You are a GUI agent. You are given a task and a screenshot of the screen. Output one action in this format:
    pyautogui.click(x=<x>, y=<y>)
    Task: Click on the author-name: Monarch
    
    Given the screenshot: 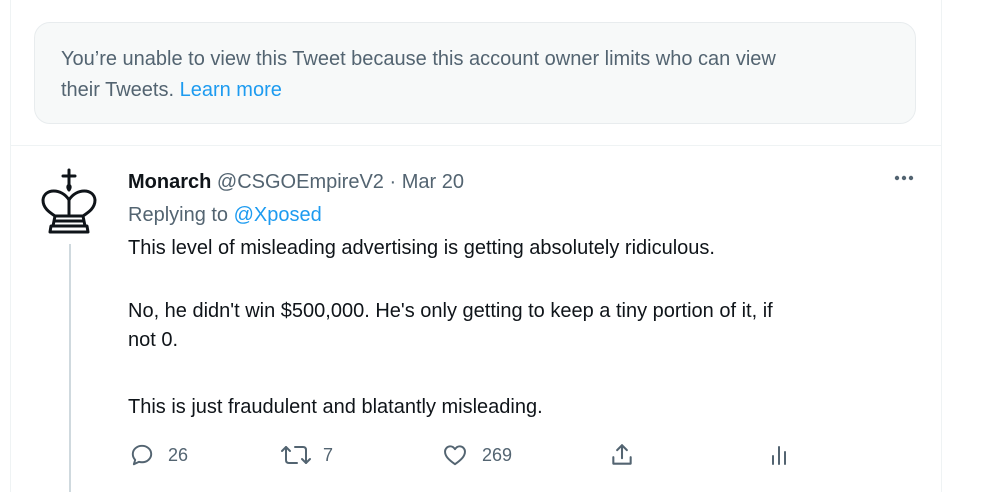 What is the action you would take?
    pyautogui.click(x=169, y=182)
    